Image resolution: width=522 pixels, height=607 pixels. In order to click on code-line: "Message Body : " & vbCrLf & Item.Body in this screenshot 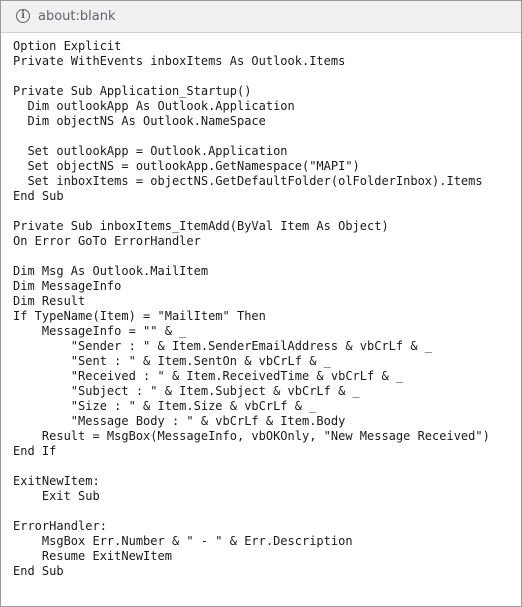, I will do `click(179, 421)`.